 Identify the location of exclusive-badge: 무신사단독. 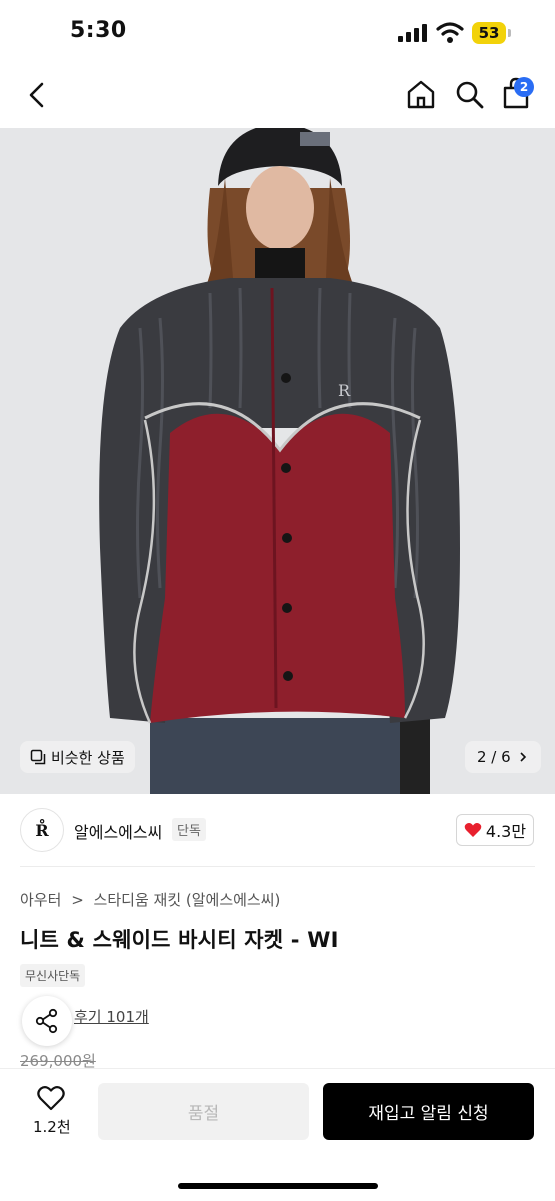
(53, 975).